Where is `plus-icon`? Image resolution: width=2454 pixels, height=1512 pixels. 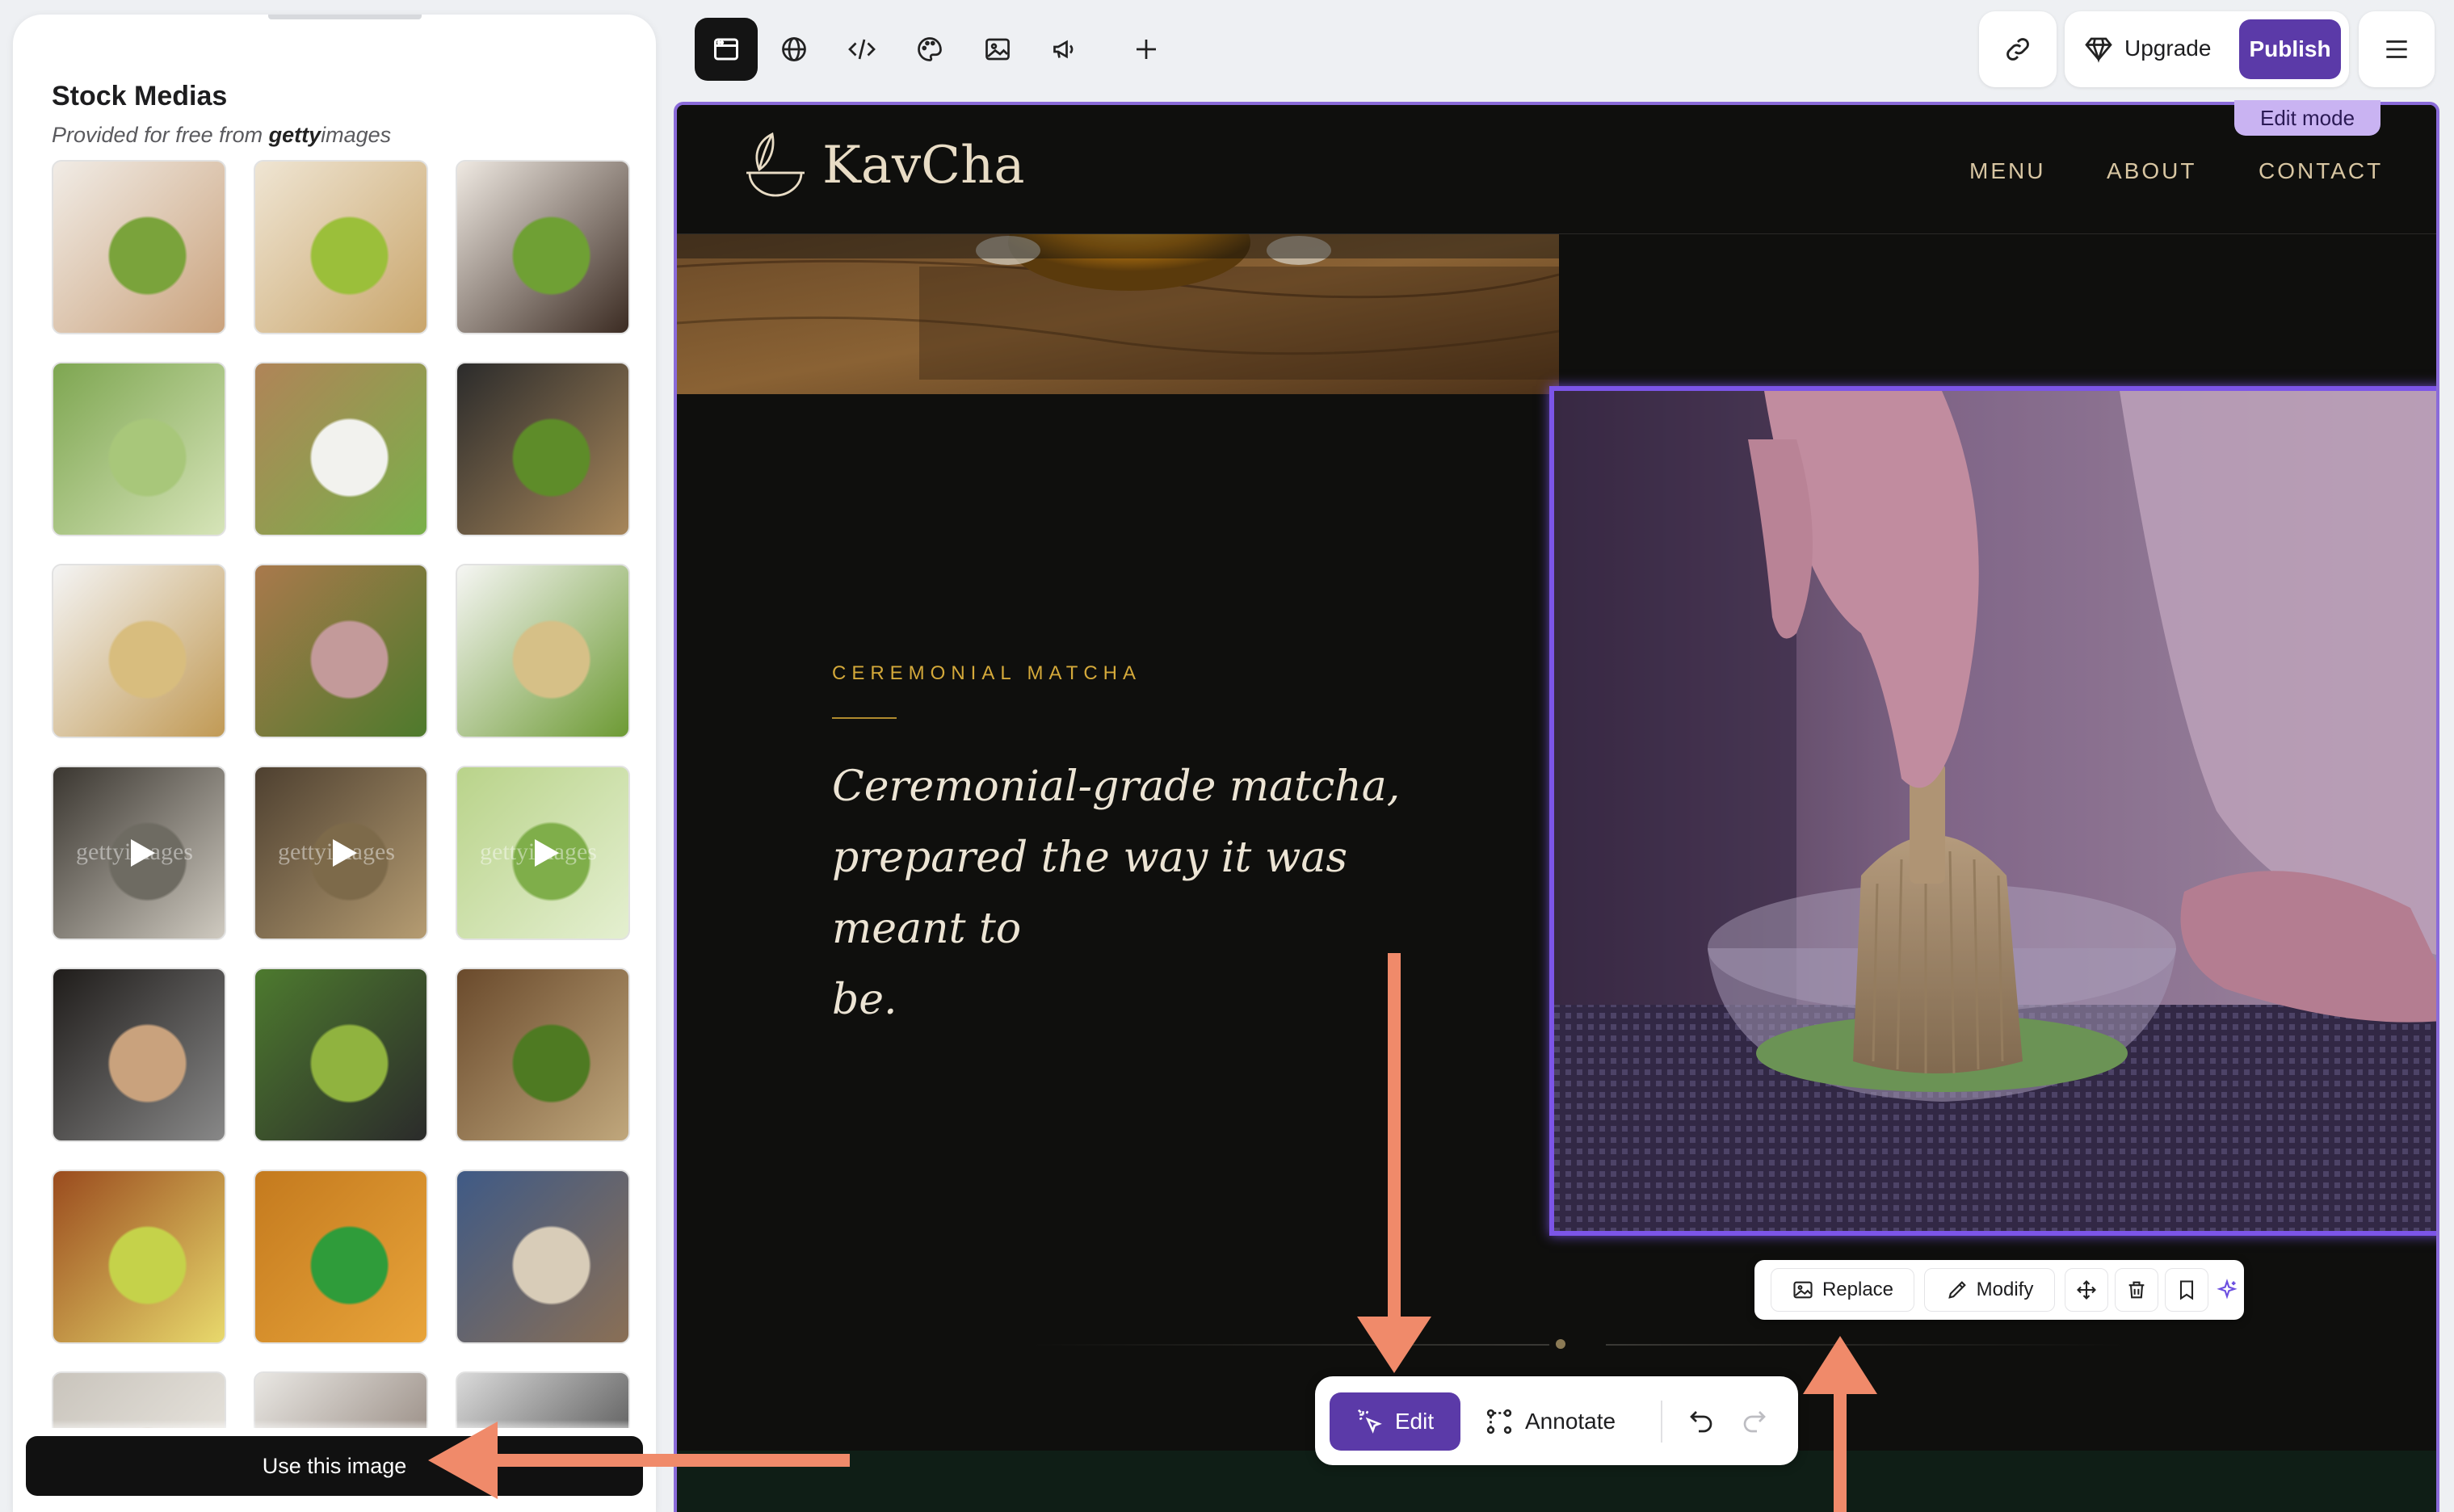 plus-icon is located at coordinates (1146, 49).